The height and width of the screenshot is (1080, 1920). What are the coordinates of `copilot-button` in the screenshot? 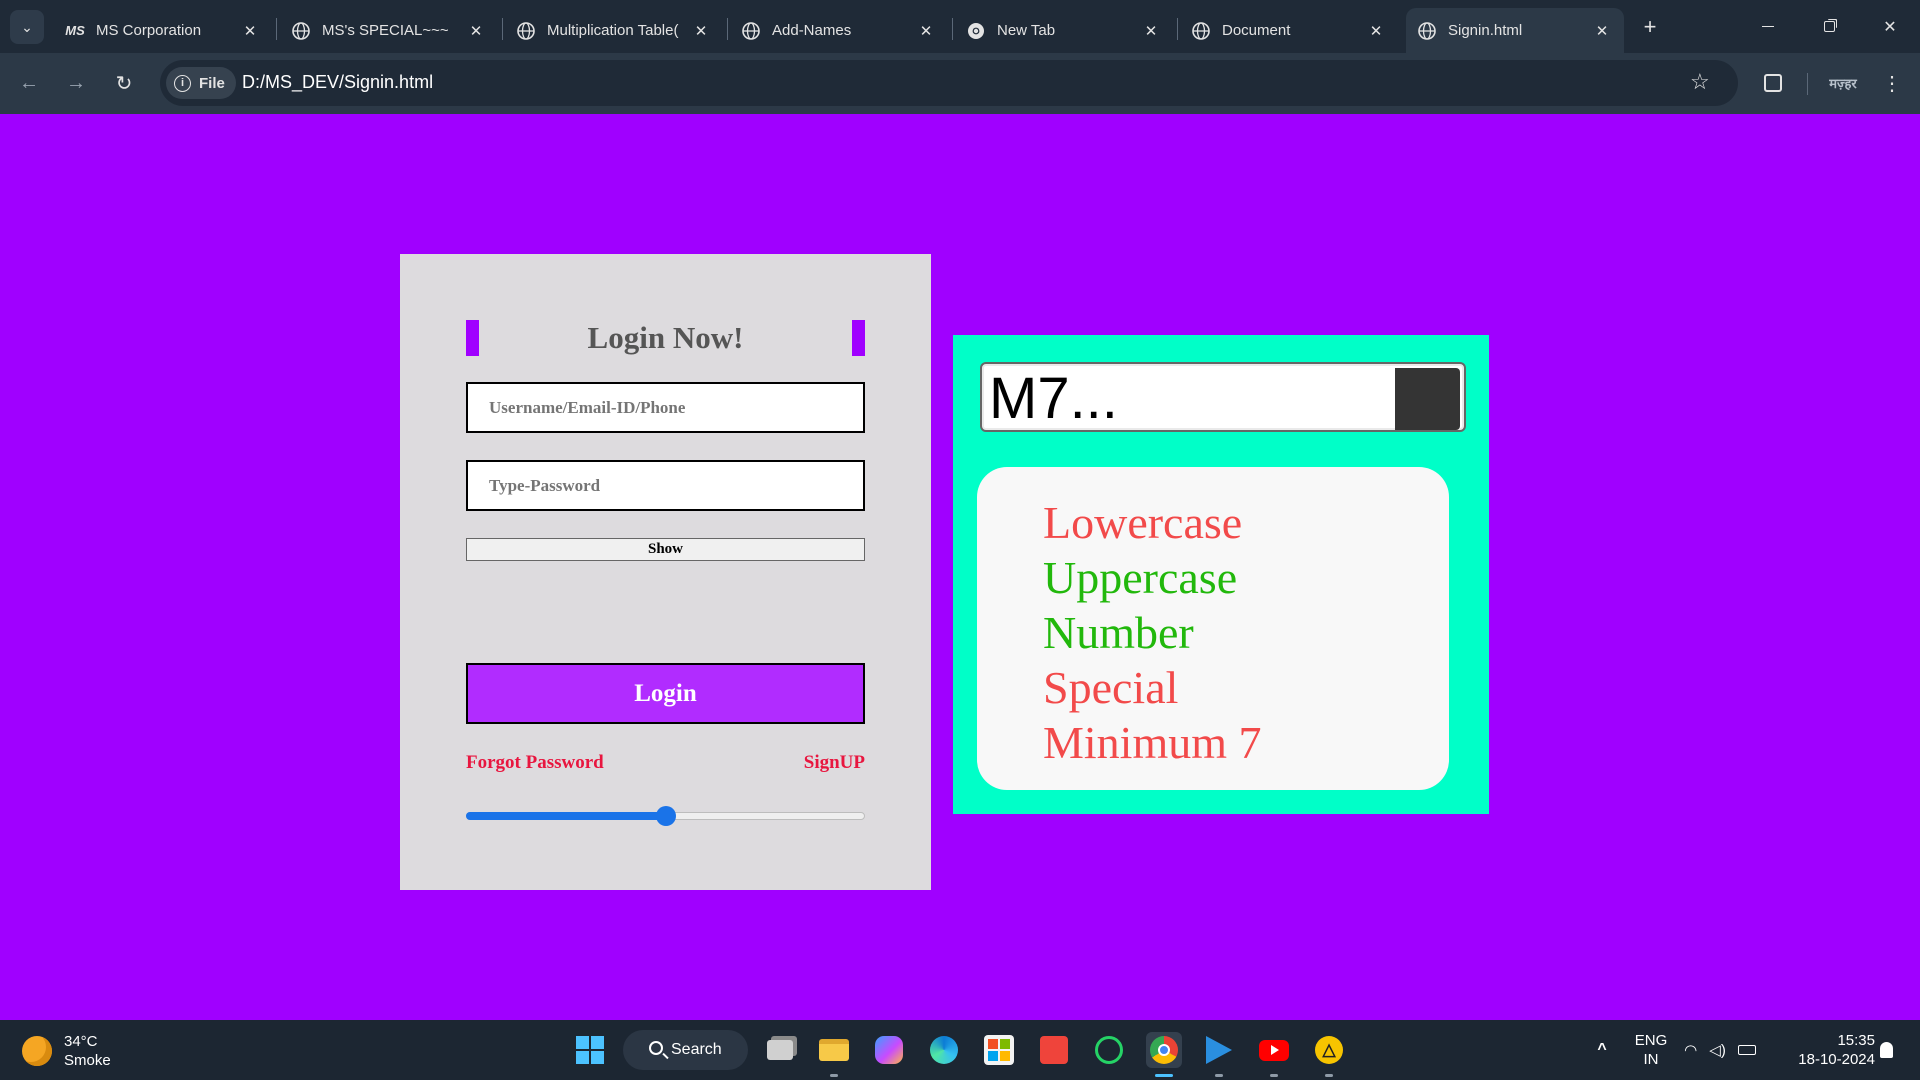 It's located at (889, 1050).